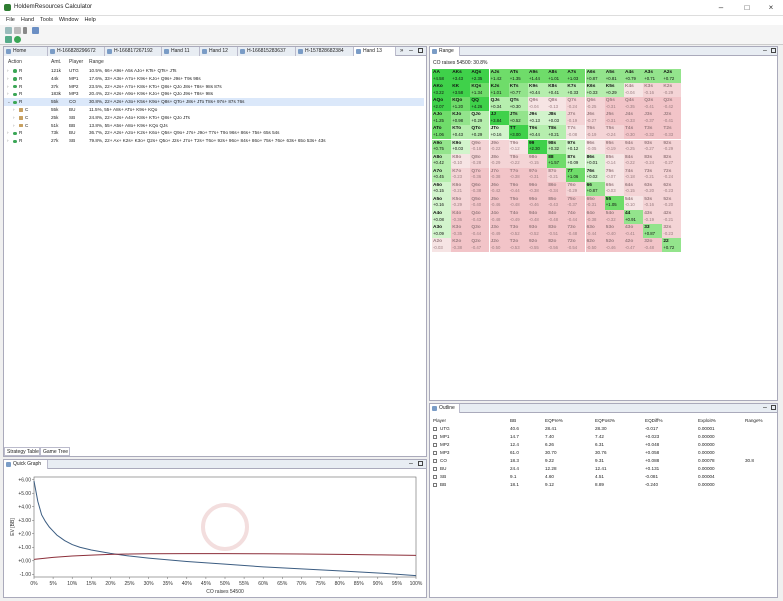 Image resolution: width=783 pixels, height=601 pixels. What do you see at coordinates (653, 160) in the screenshot?
I see `range-cell: 83s -0.24` at bounding box center [653, 160].